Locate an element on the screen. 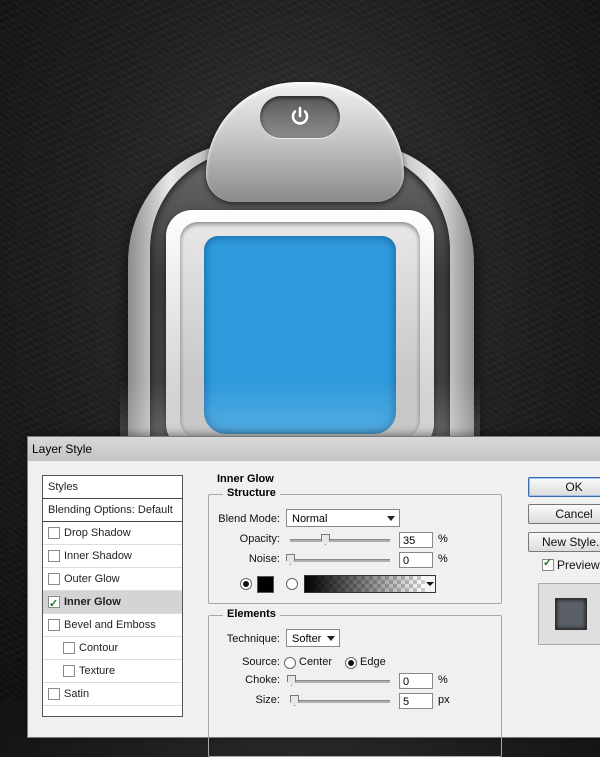 The width and height of the screenshot is (600, 757). ok-button: OK is located at coordinates (564, 487).